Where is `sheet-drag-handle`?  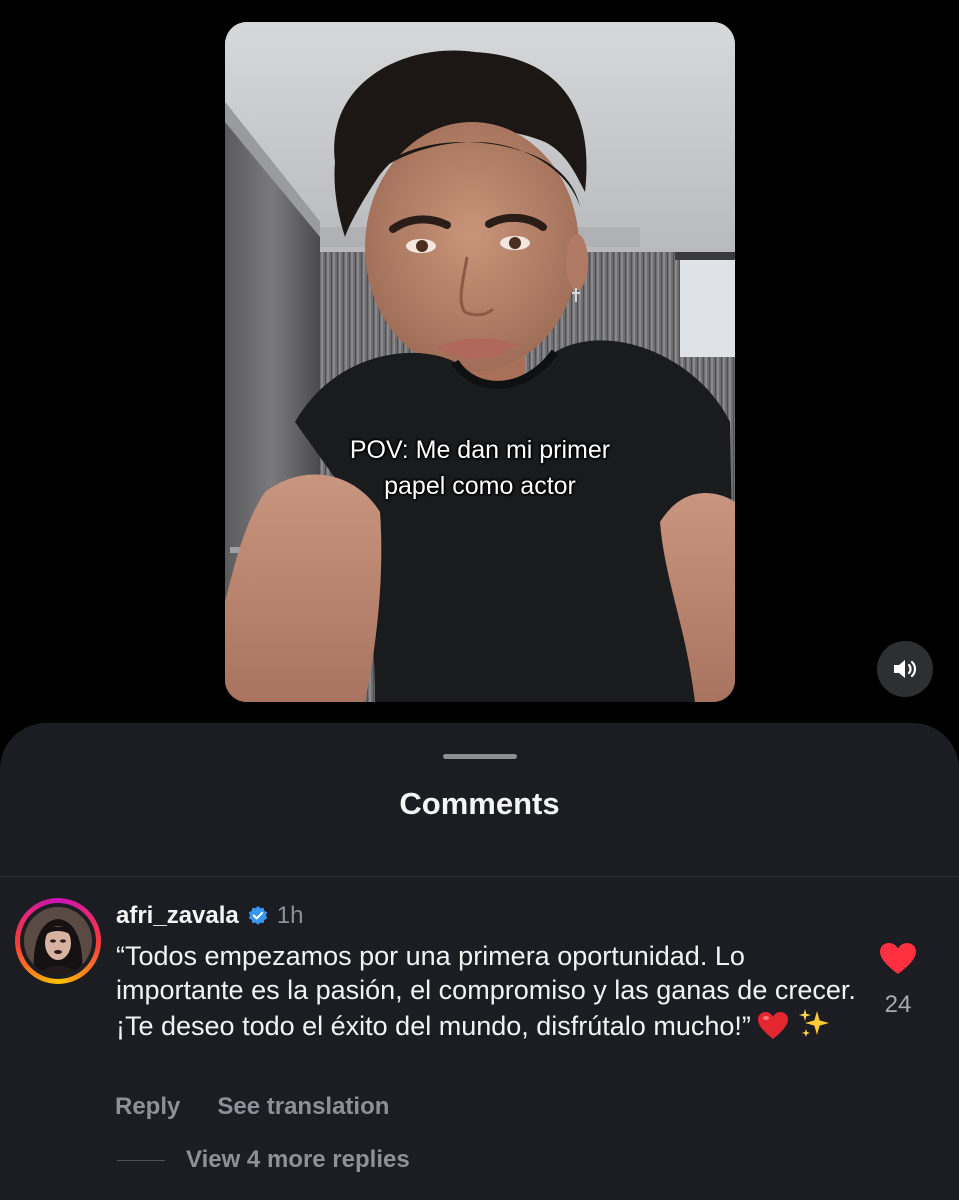
sheet-drag-handle is located at coordinates (480, 756).